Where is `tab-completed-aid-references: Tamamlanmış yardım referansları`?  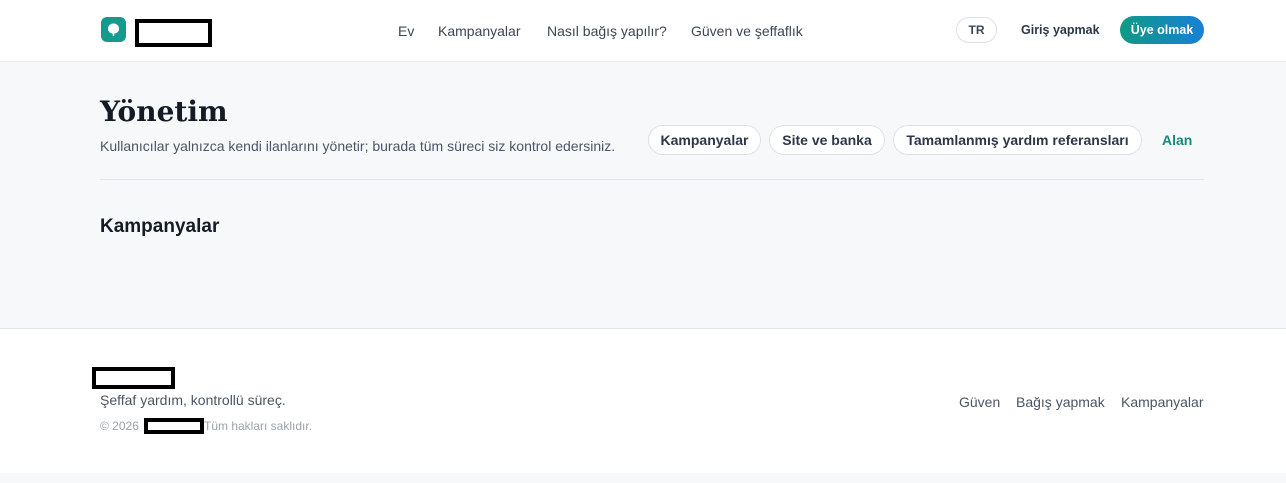
tab-completed-aid-references: Tamamlanmış yardım referansları is located at coordinates (1017, 140).